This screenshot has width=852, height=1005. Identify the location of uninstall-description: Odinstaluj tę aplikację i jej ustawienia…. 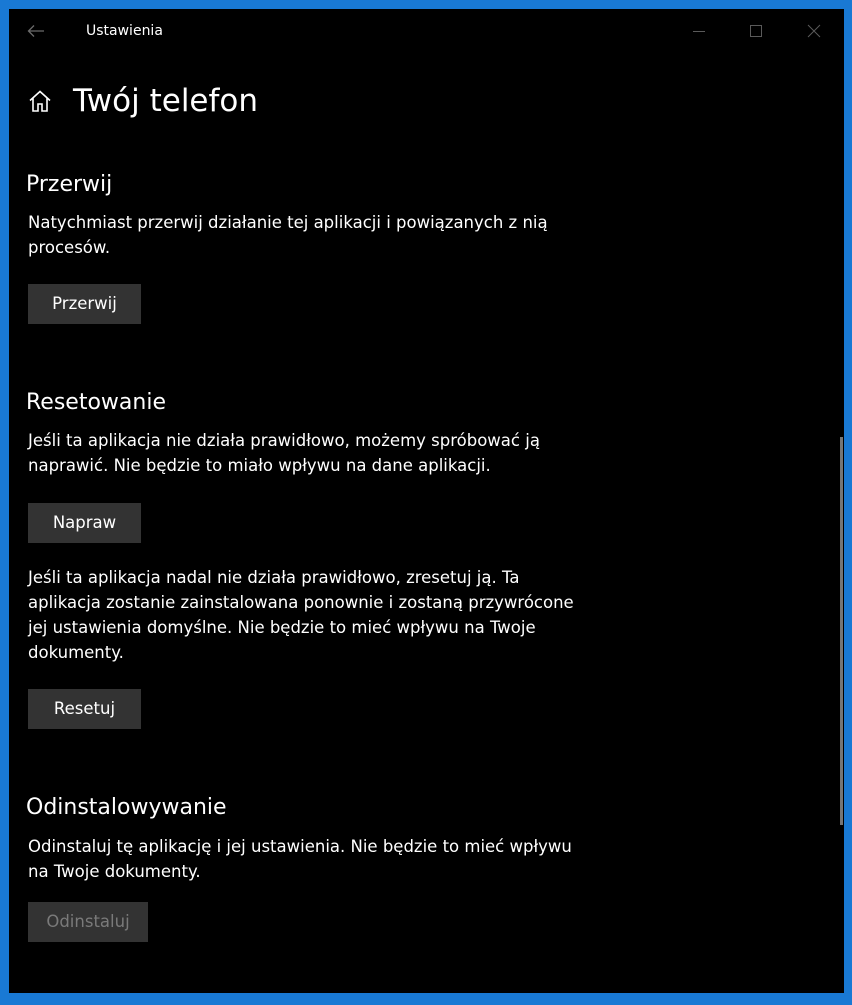
(300, 859).